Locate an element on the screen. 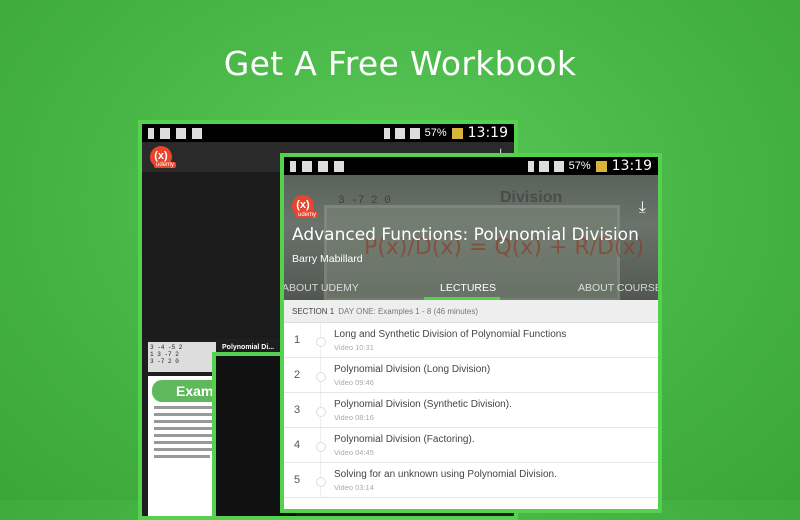 The height and width of the screenshot is (520, 800). section-label: SECTION 1 is located at coordinates (313, 311).